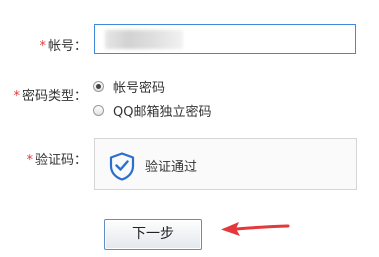  I want to click on captcha-label-text: 验证码：, so click(60, 160).